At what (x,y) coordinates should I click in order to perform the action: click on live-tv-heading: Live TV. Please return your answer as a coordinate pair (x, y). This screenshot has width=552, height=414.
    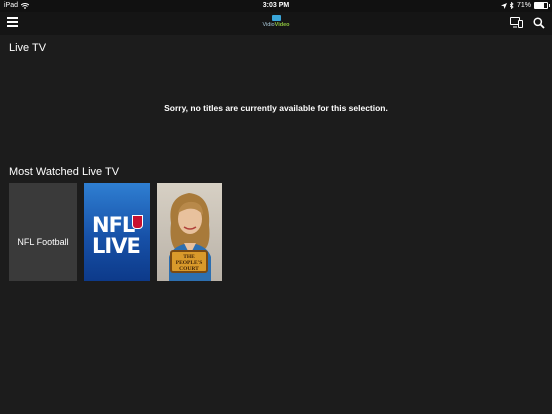
    Looking at the image, I should click on (28, 48).